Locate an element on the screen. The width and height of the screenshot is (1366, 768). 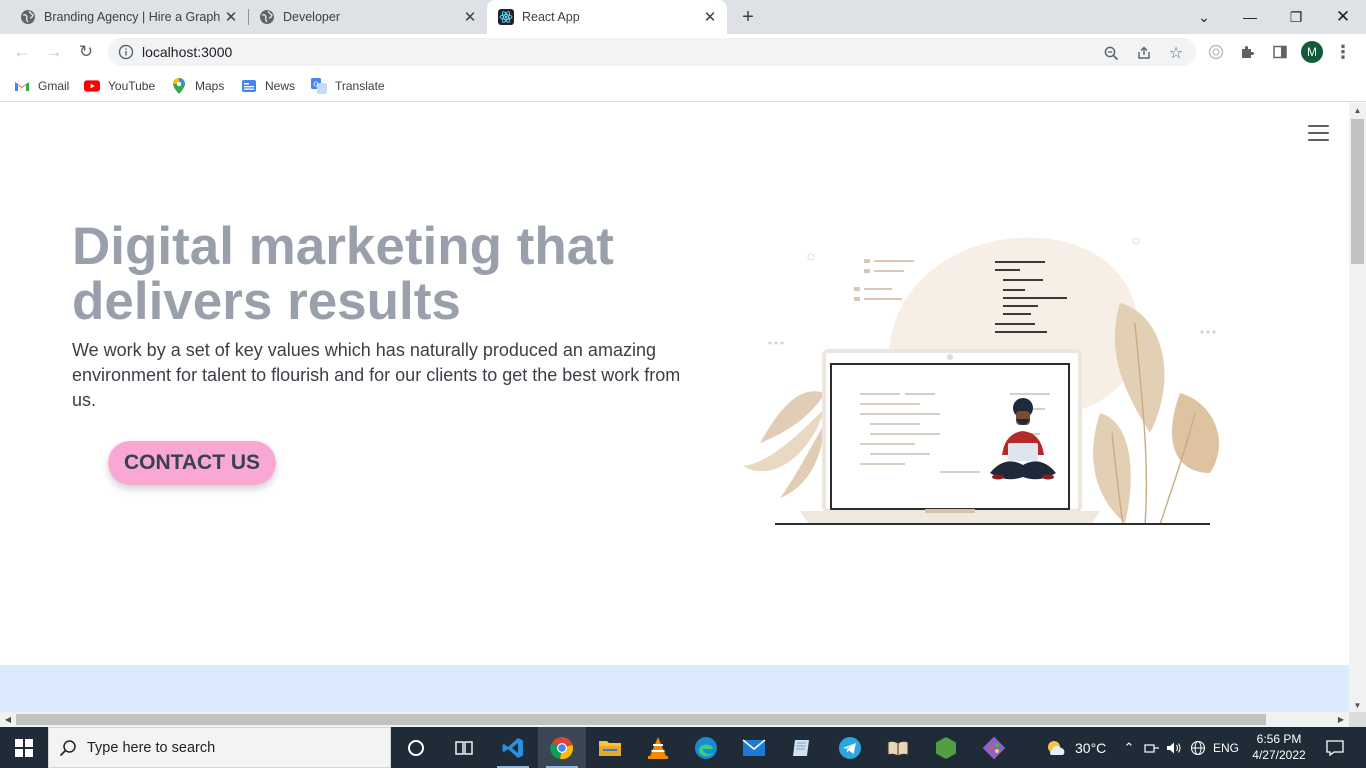
vertical-scroll-thumb is located at coordinates (1357, 191).